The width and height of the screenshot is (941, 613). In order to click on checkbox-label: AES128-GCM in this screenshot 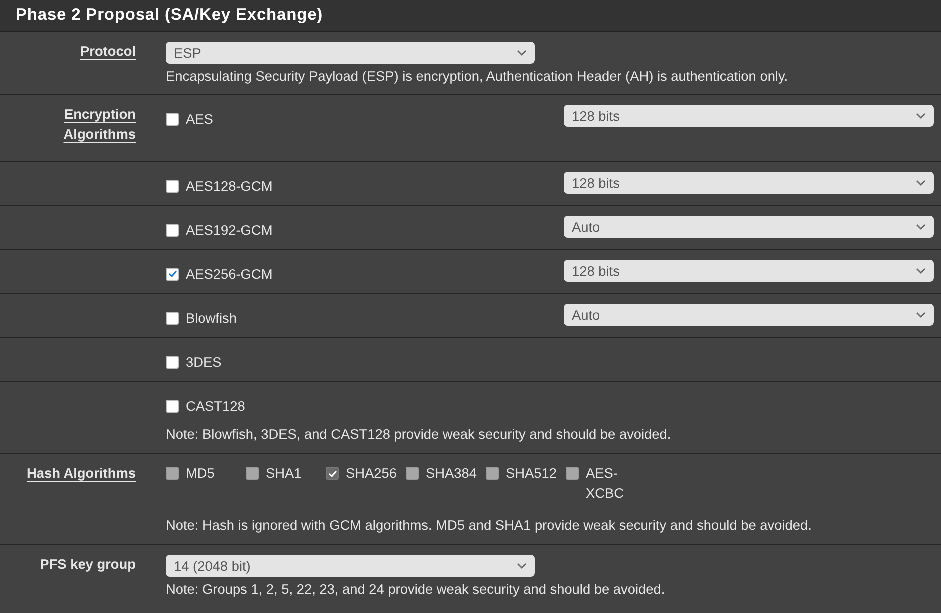, I will do `click(229, 186)`.